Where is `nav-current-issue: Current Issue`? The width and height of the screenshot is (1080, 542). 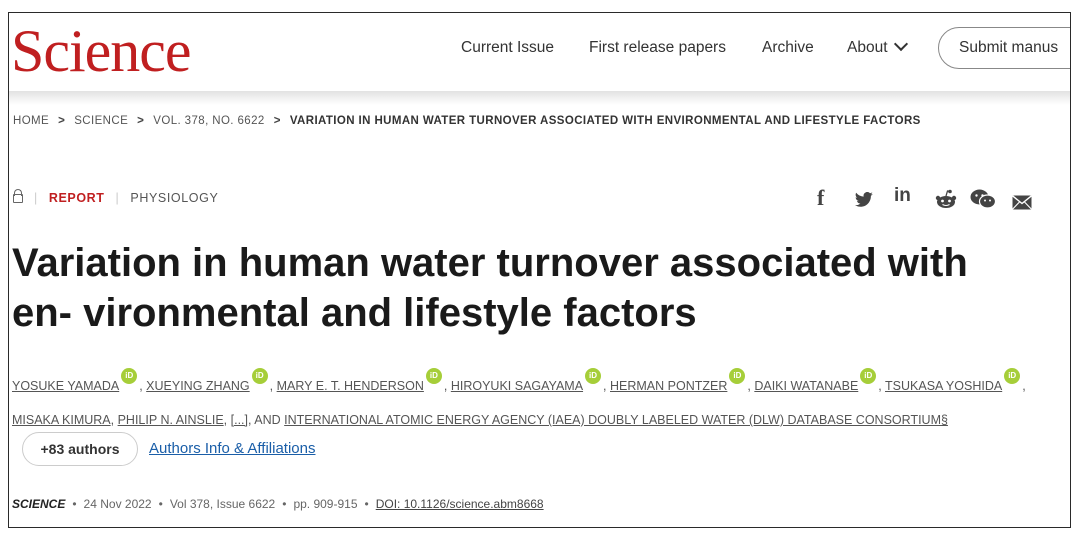
nav-current-issue: Current Issue is located at coordinates (507, 48).